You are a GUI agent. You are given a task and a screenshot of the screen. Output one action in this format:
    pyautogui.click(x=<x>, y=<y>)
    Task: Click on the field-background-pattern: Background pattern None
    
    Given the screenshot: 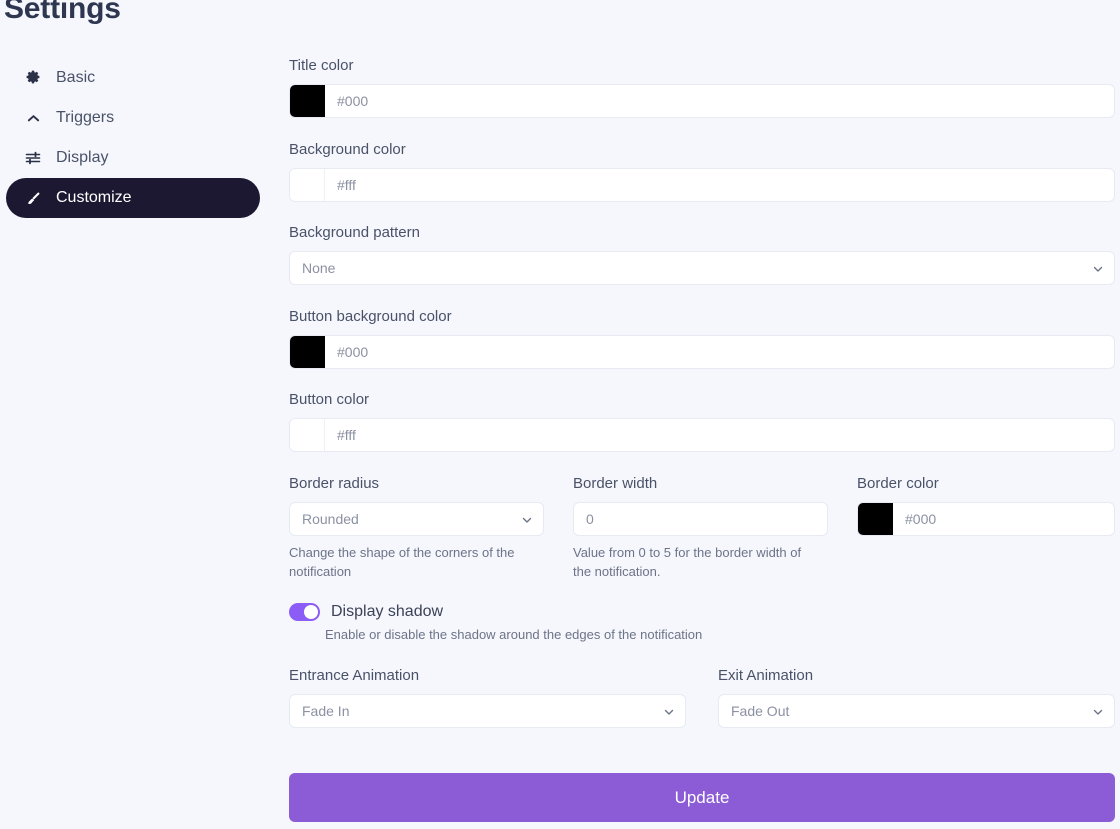 What is the action you would take?
    pyautogui.click(x=702, y=254)
    